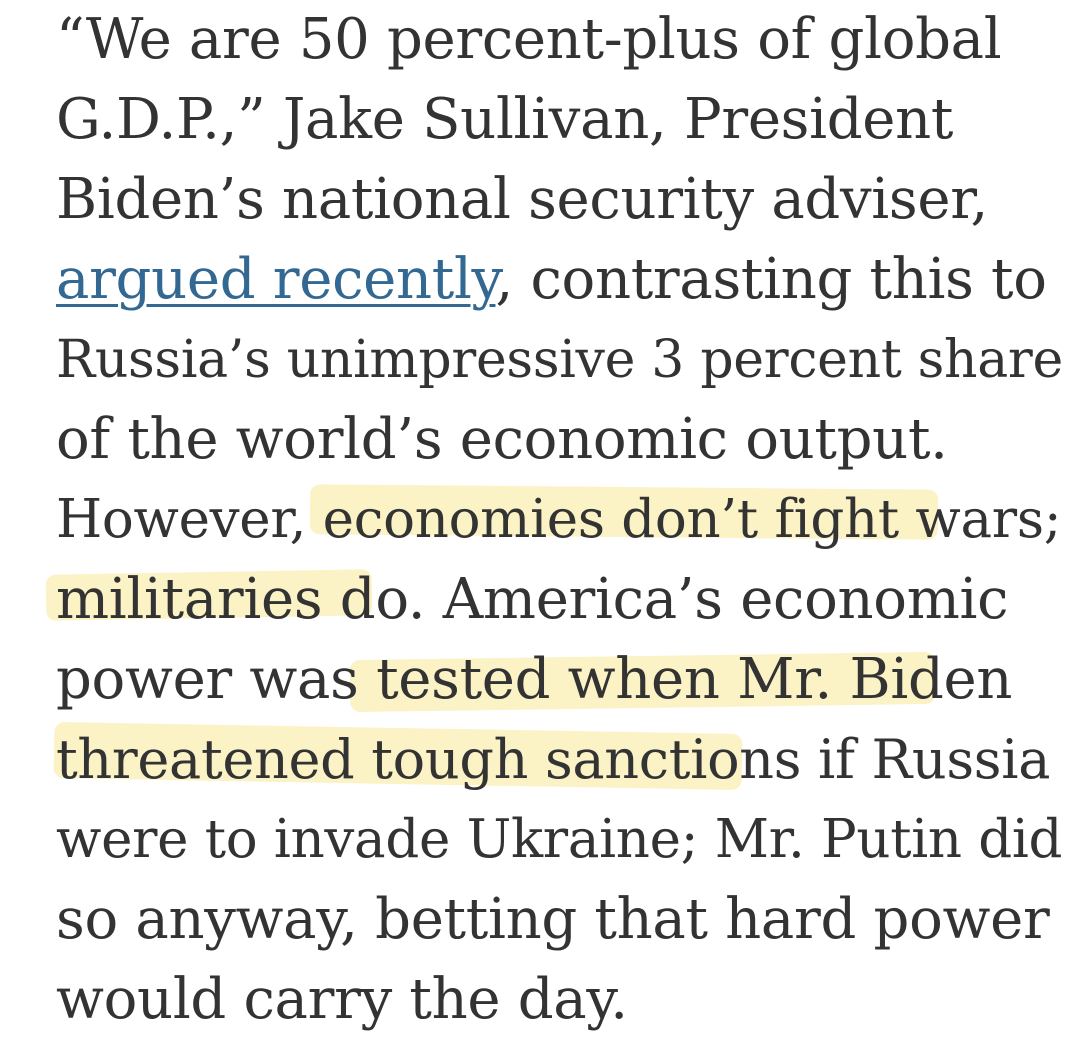  Describe the element at coordinates (429, 759) in the screenshot. I see `highlighted-text: threatened tough sanctions` at that location.